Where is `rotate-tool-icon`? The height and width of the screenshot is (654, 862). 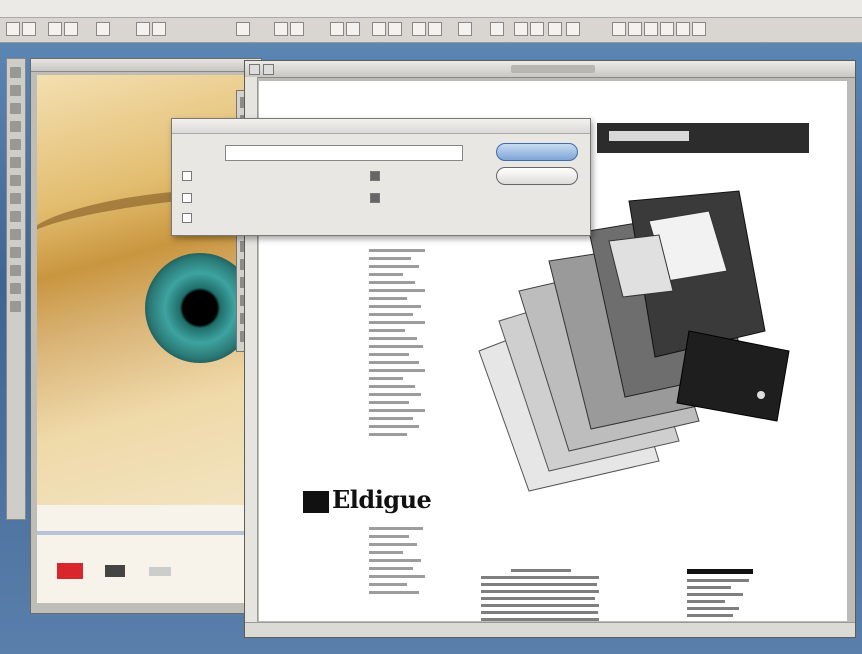 rotate-tool-icon is located at coordinates (15, 126).